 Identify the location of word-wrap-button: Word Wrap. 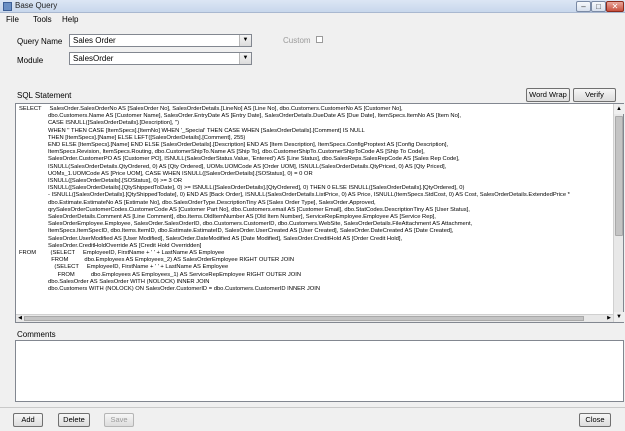
(548, 95).